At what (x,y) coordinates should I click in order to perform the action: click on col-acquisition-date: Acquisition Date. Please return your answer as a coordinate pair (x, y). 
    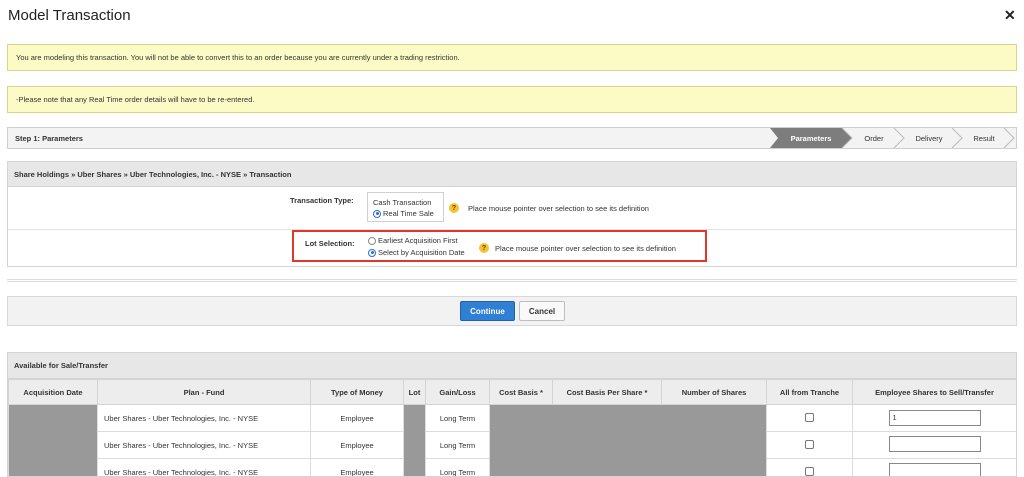
    Looking at the image, I should click on (53, 392).